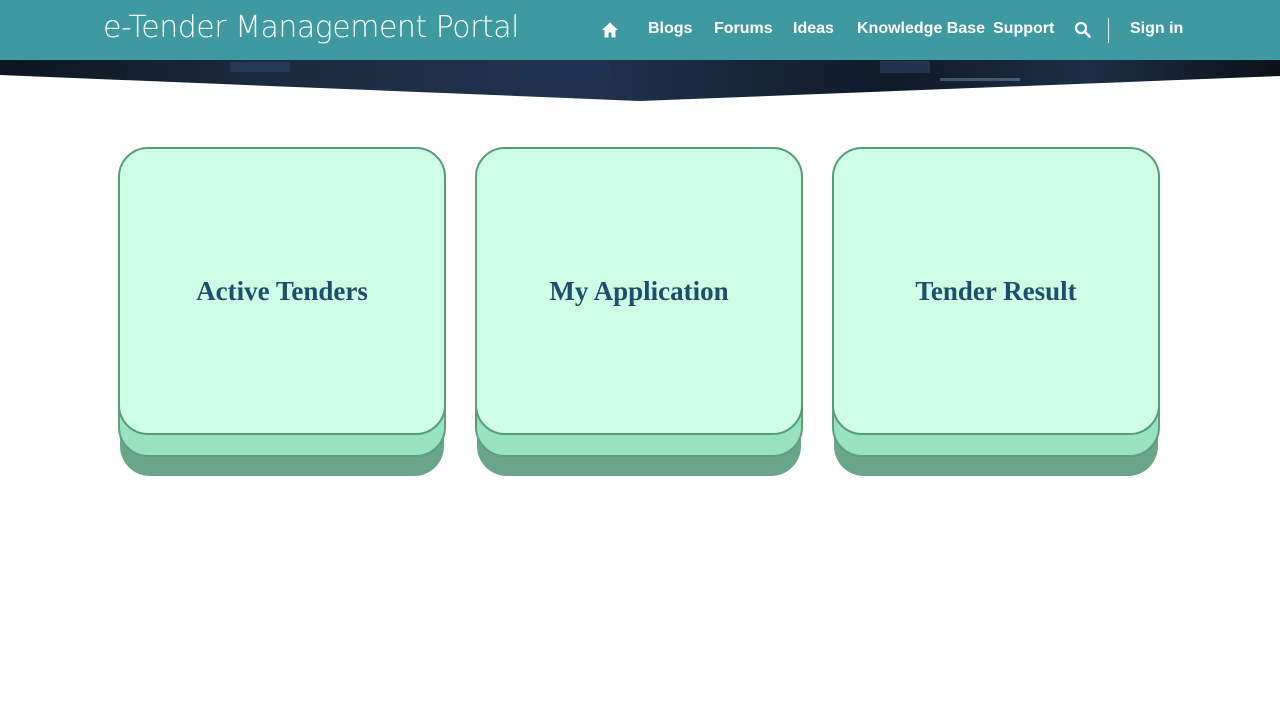  I want to click on tile-label: Tender Result, so click(996, 290).